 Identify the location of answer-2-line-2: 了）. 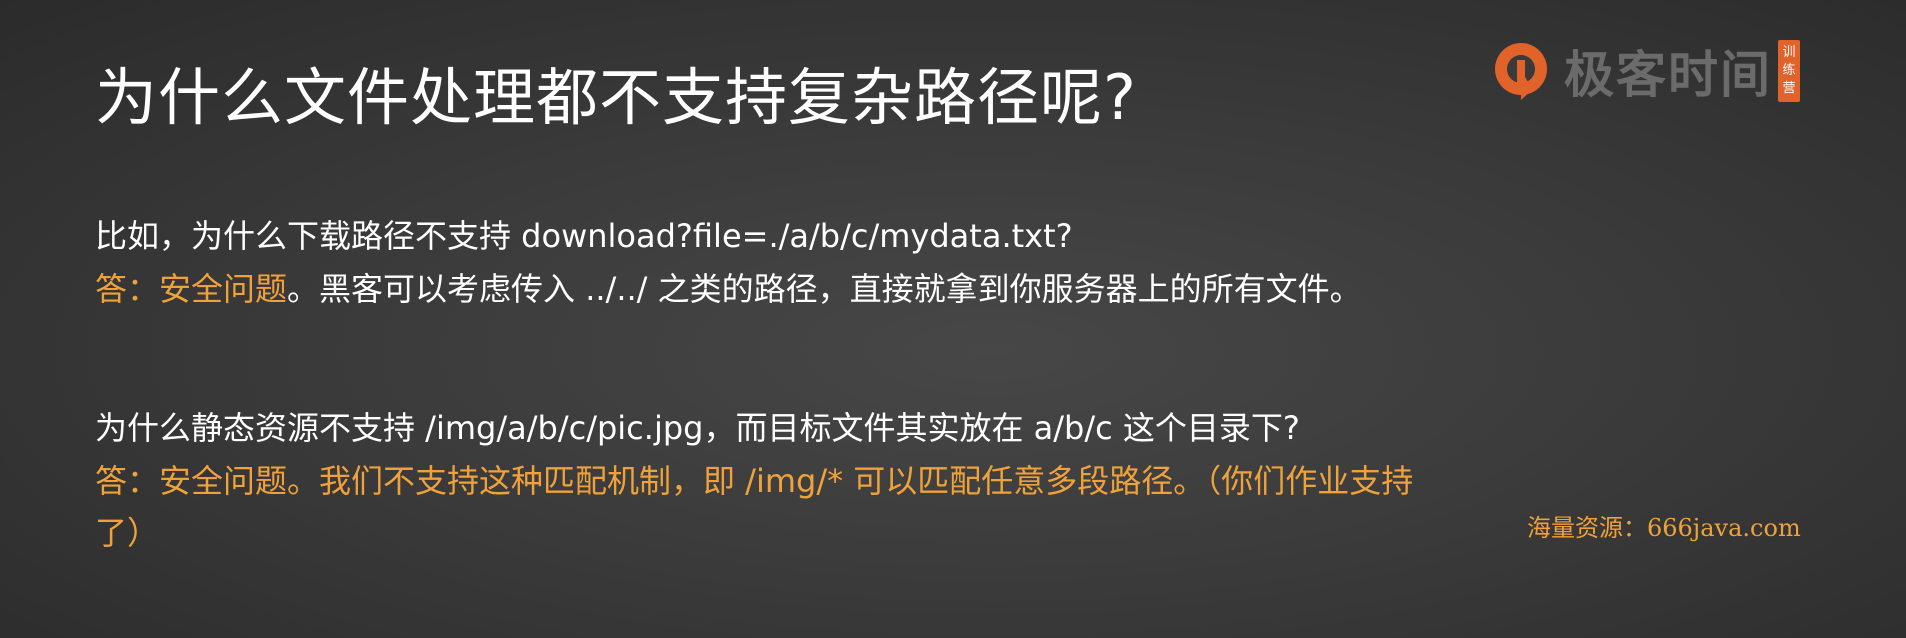
(127, 533).